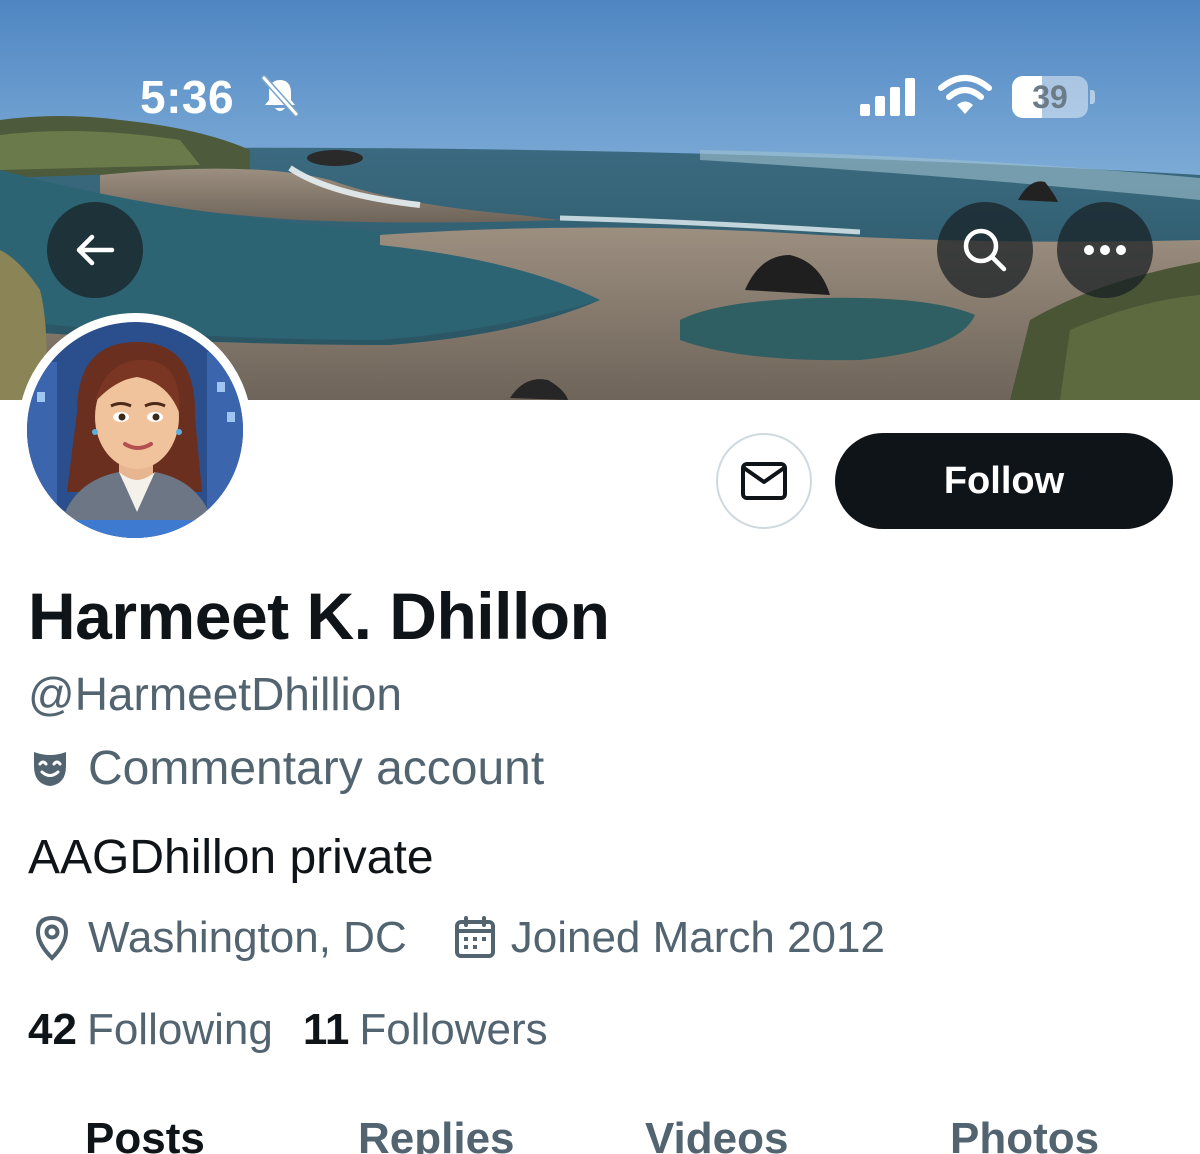 The height and width of the screenshot is (1154, 1200). I want to click on bell-slash-icon, so click(280, 96).